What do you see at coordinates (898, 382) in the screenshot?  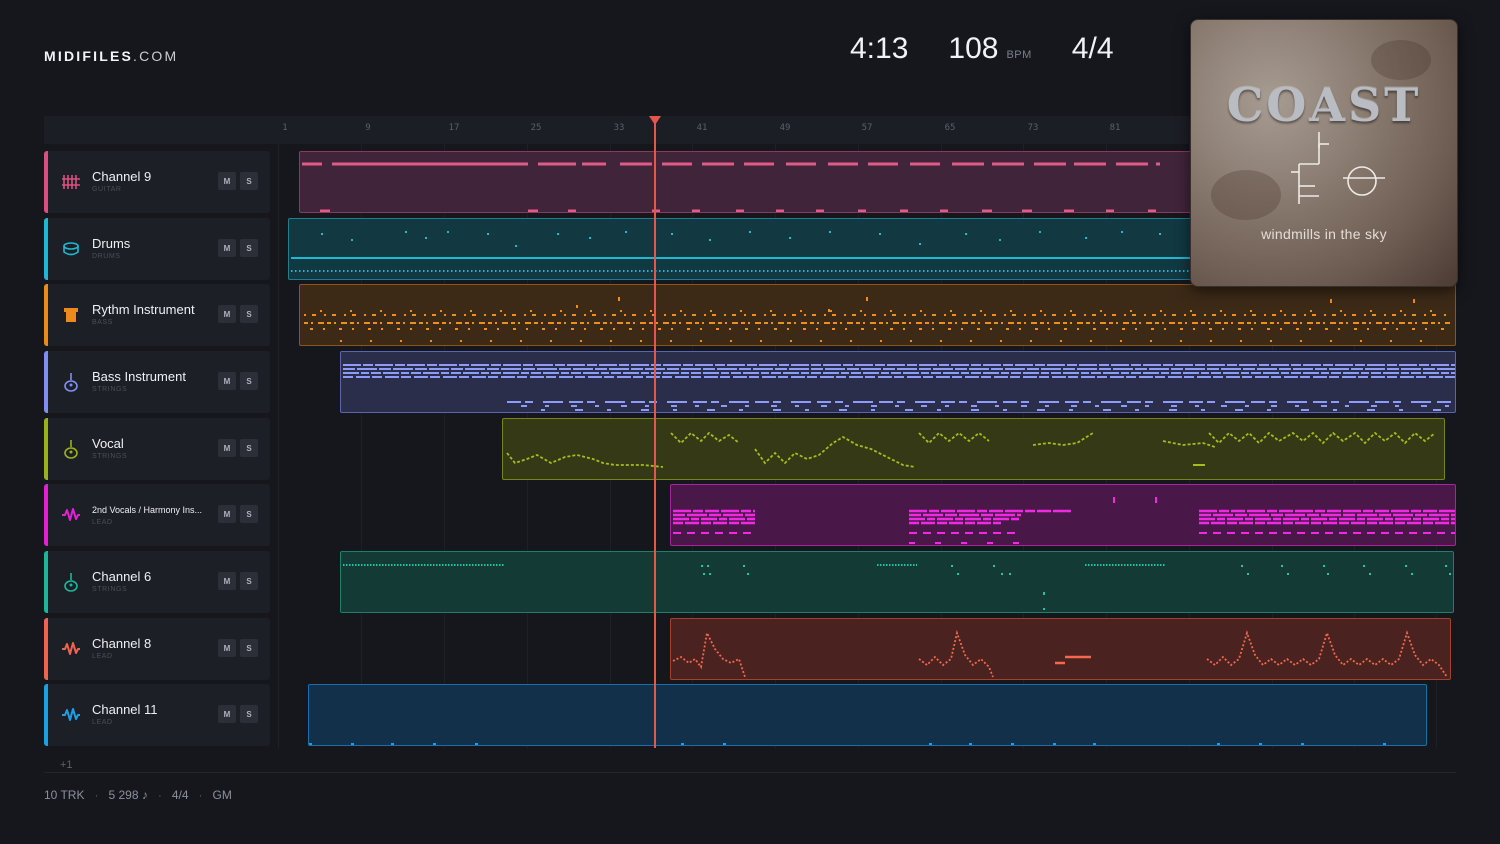 I see `track-region-bass-instrument` at bounding box center [898, 382].